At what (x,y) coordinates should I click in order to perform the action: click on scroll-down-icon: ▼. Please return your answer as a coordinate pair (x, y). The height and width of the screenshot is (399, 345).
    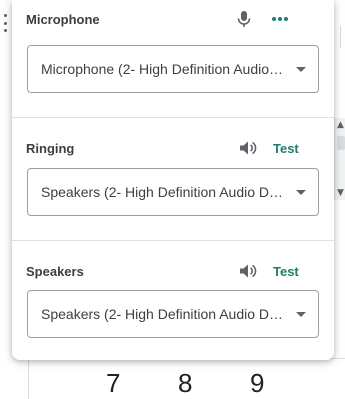
    Looking at the image, I should click on (340, 193).